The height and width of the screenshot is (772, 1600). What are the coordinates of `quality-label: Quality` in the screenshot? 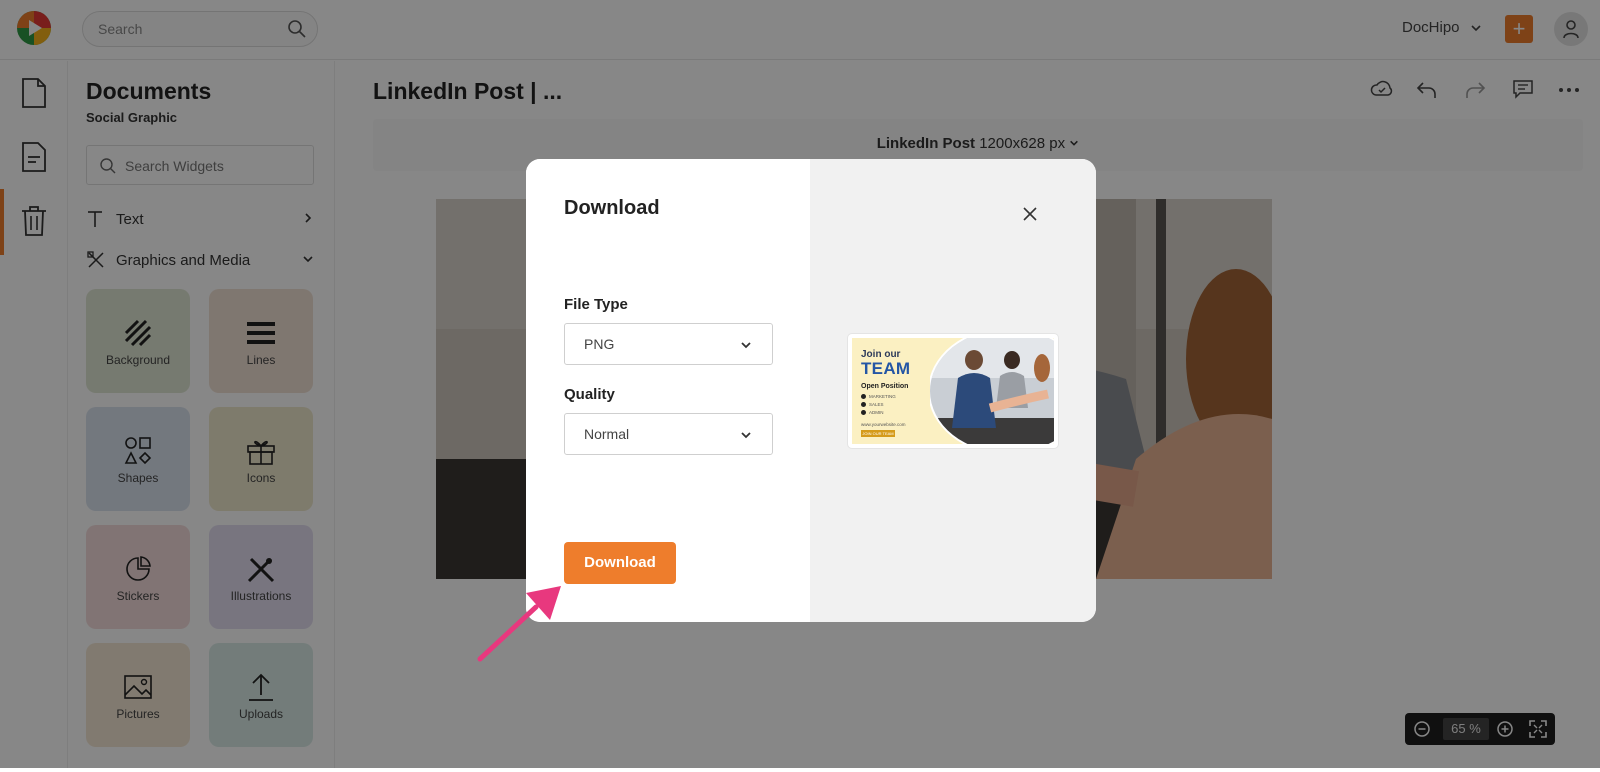 It's located at (589, 394).